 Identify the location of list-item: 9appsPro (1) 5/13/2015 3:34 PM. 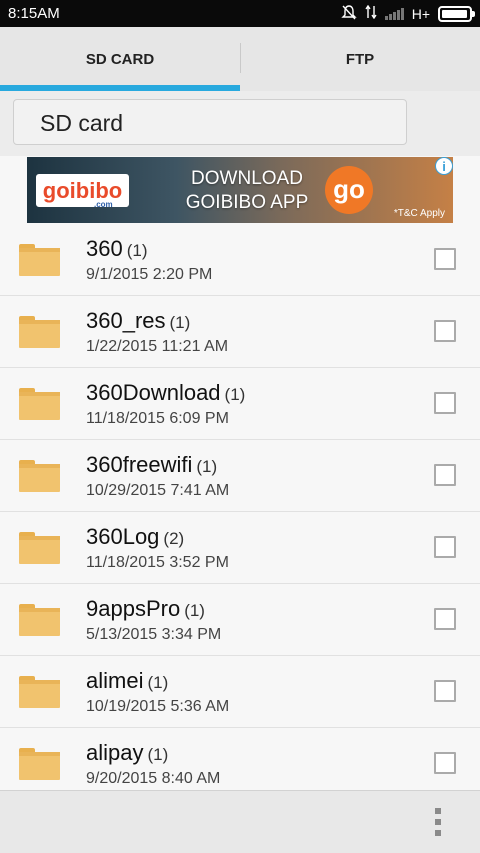
(240, 620).